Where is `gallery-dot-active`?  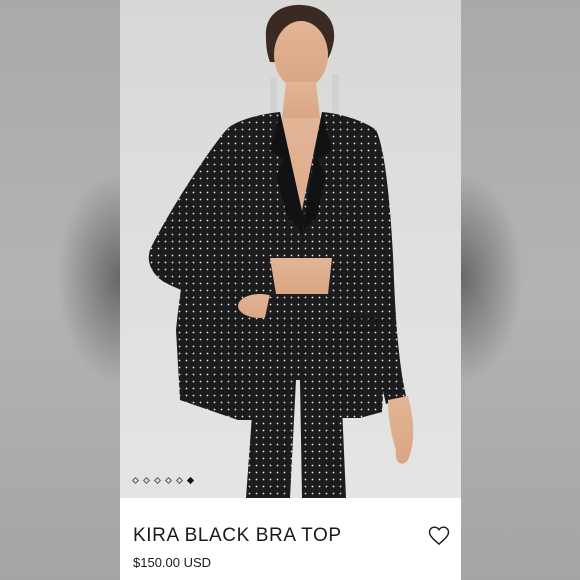
gallery-dot-active is located at coordinates (190, 480).